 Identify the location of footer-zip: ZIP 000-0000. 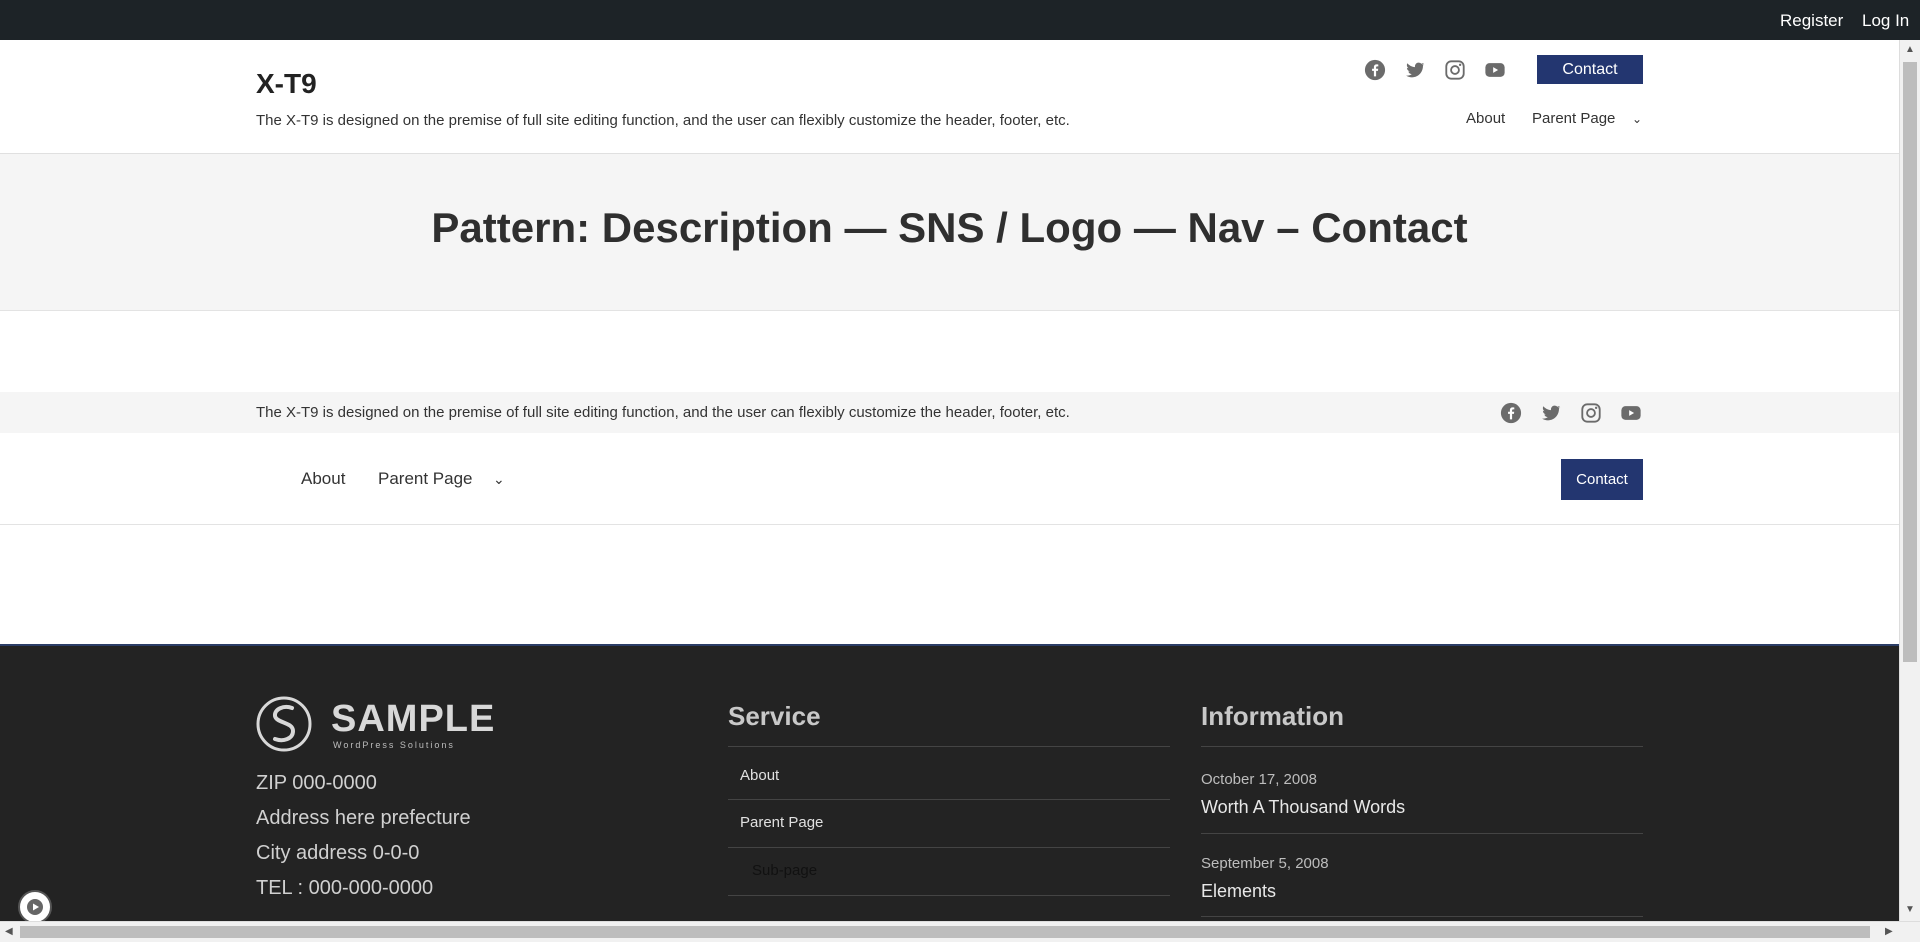
(316, 783).